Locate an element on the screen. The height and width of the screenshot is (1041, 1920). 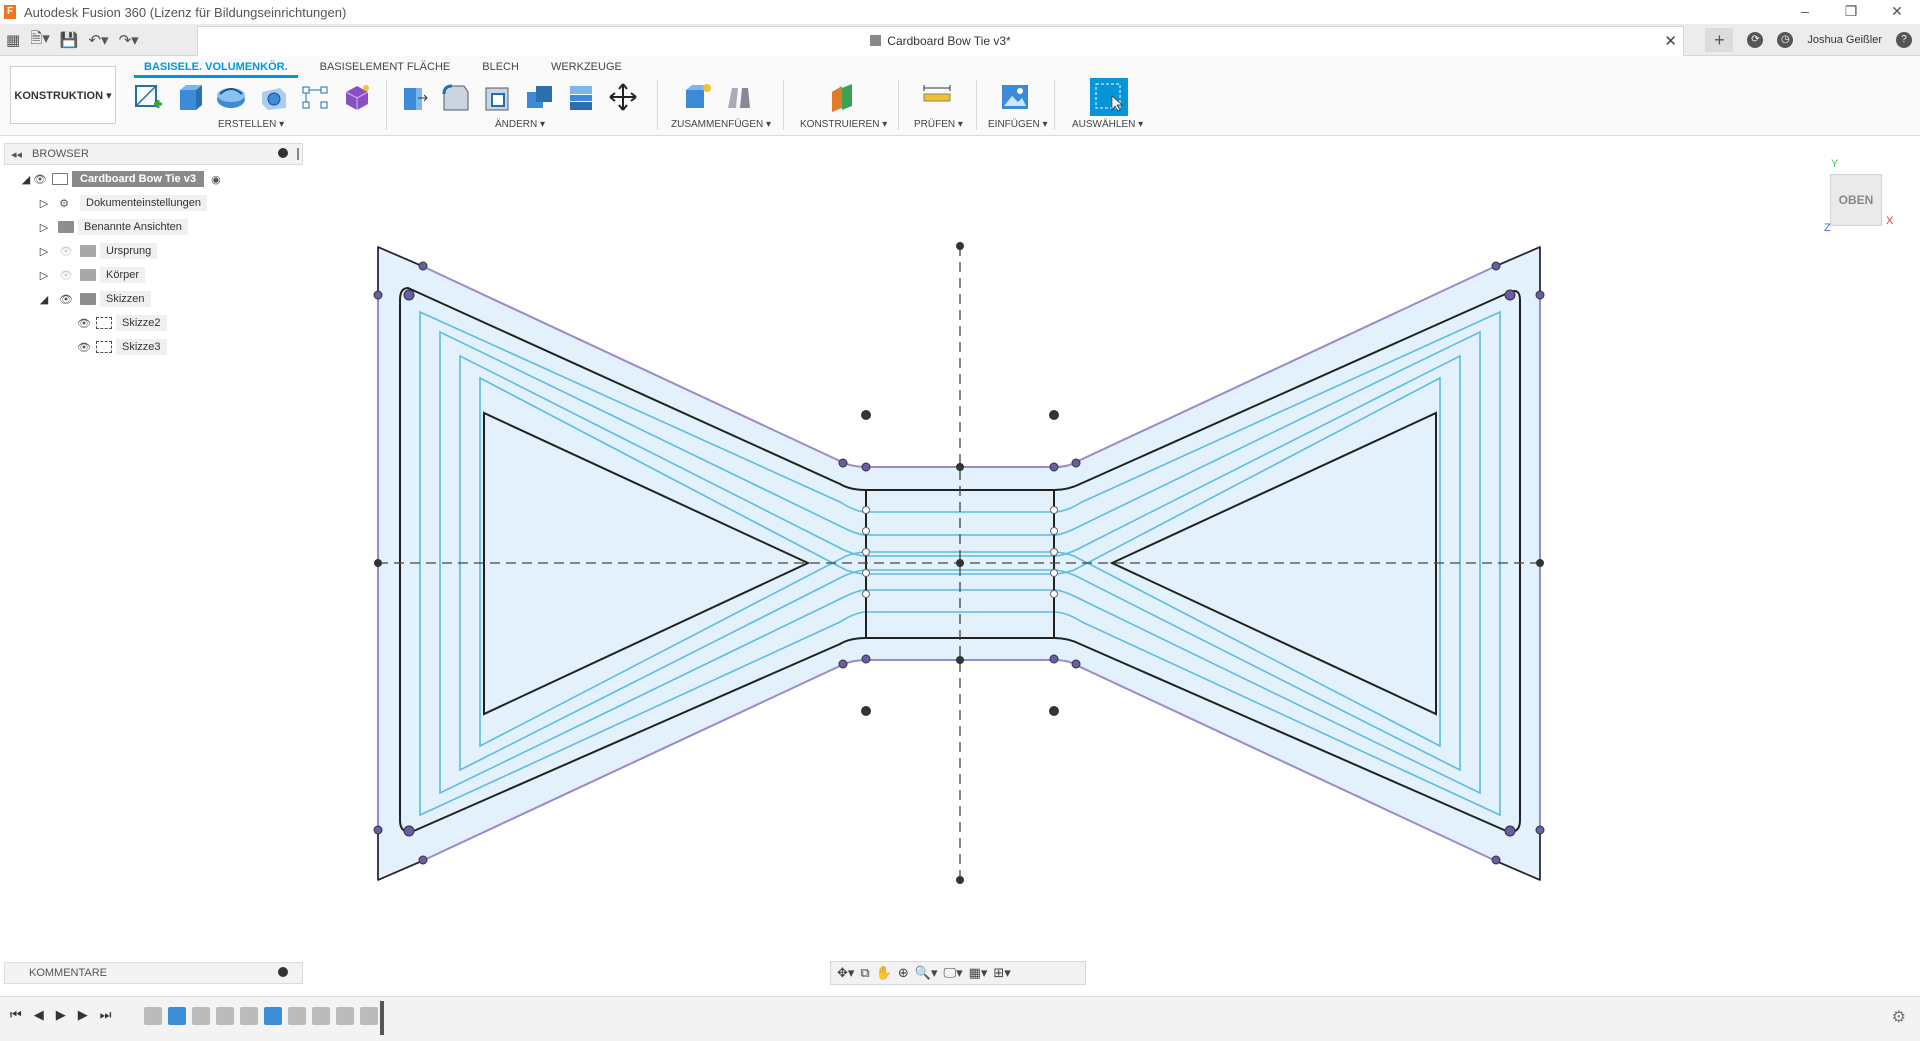
undo-icon: ↶▾ is located at coordinates (98, 40).